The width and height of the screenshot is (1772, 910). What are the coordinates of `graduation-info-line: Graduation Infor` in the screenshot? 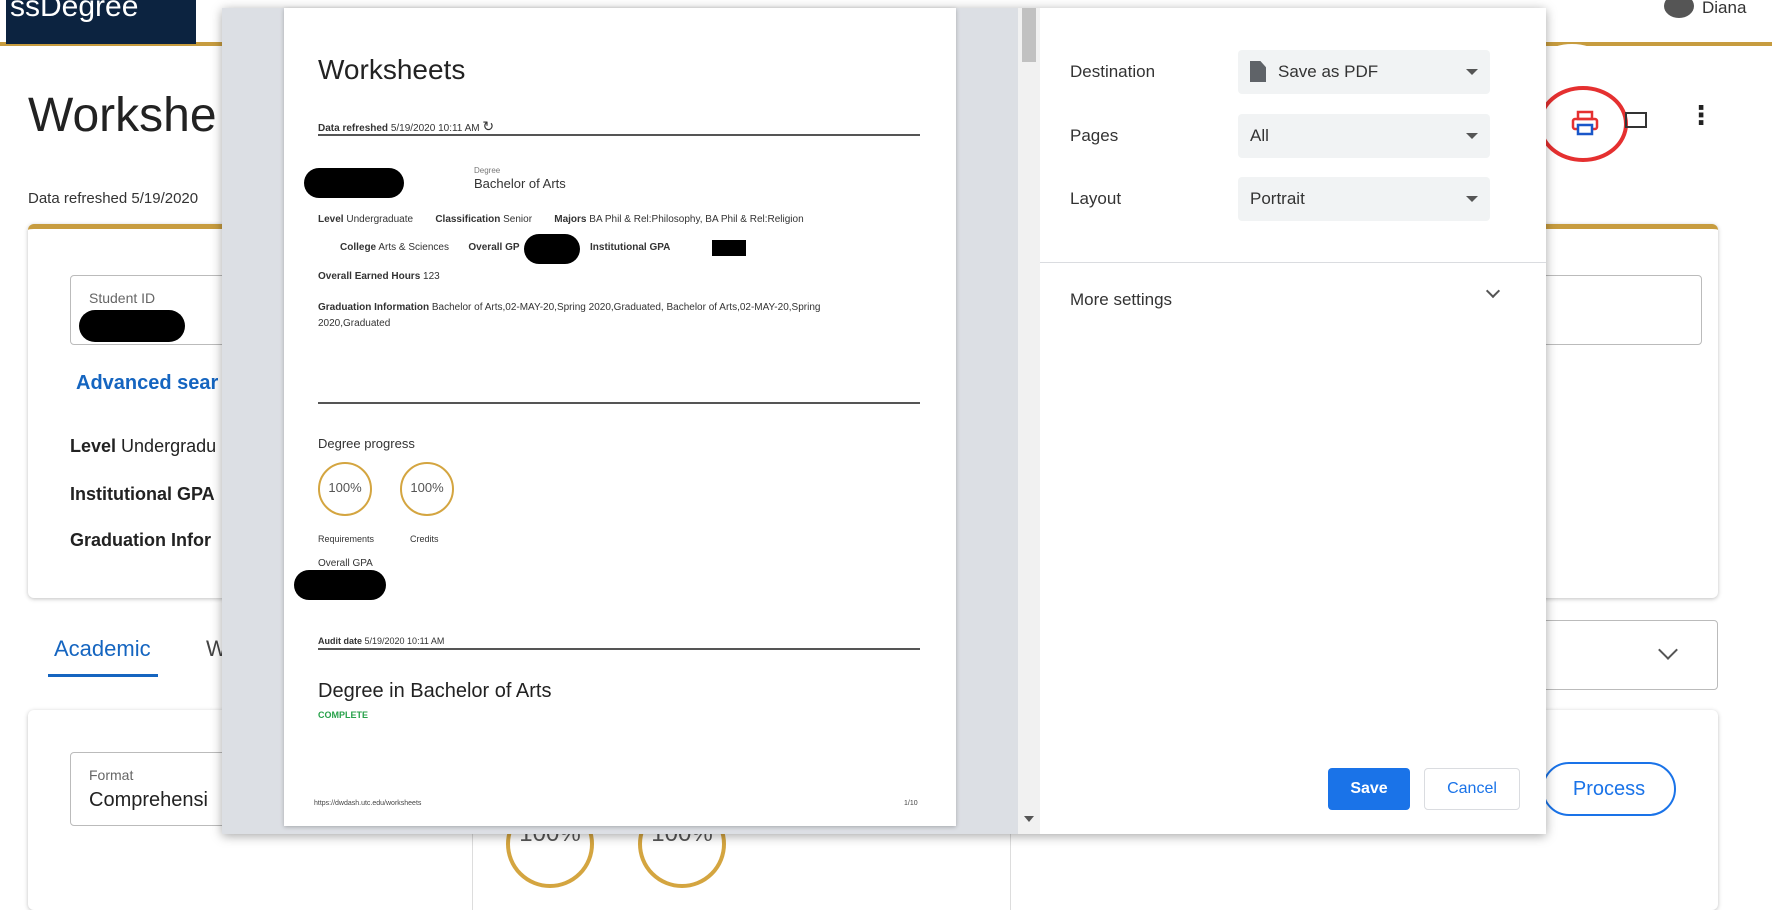 It's located at (140, 540).